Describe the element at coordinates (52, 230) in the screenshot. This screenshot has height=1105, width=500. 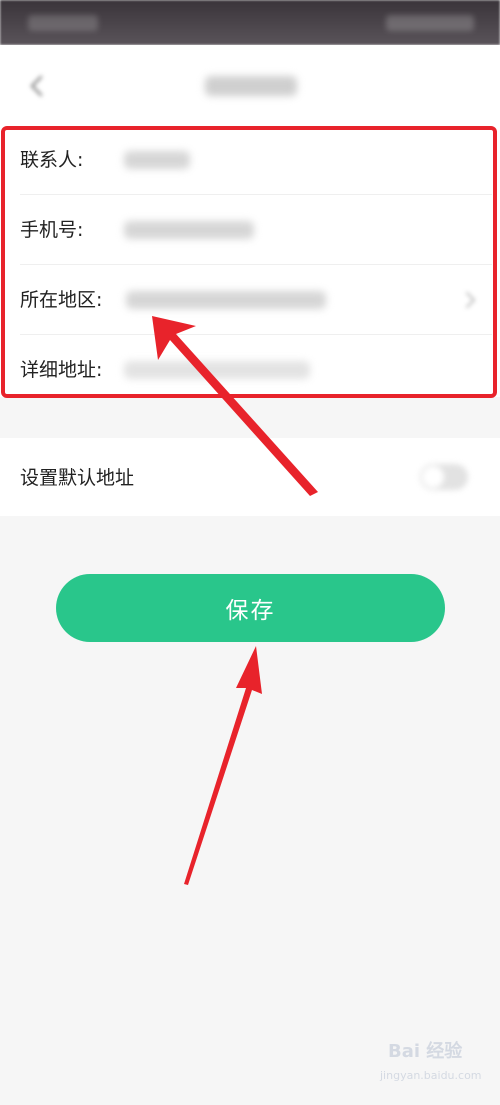
I see `phone-label: 手机号:` at that location.